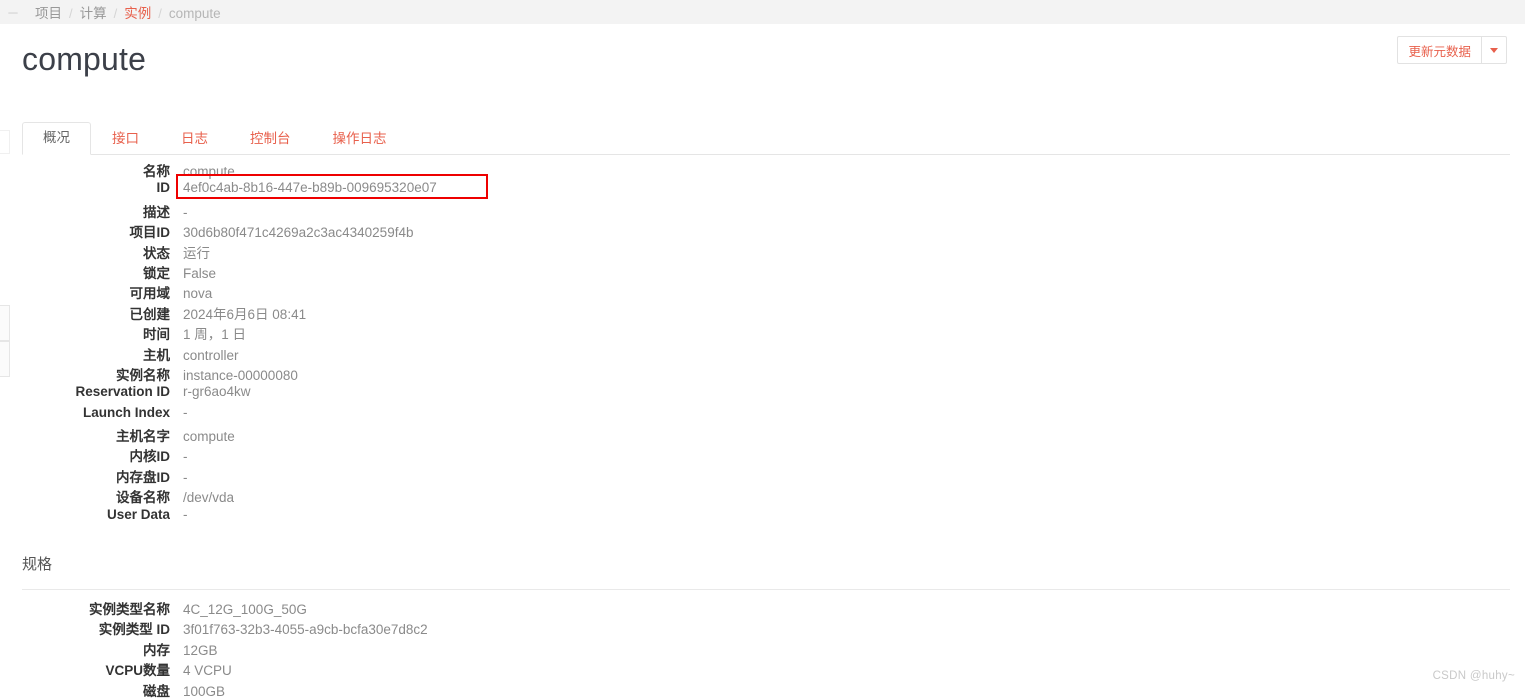  Describe the element at coordinates (48, 12) in the screenshot. I see `breadcrumb-item-project: 项目` at that location.